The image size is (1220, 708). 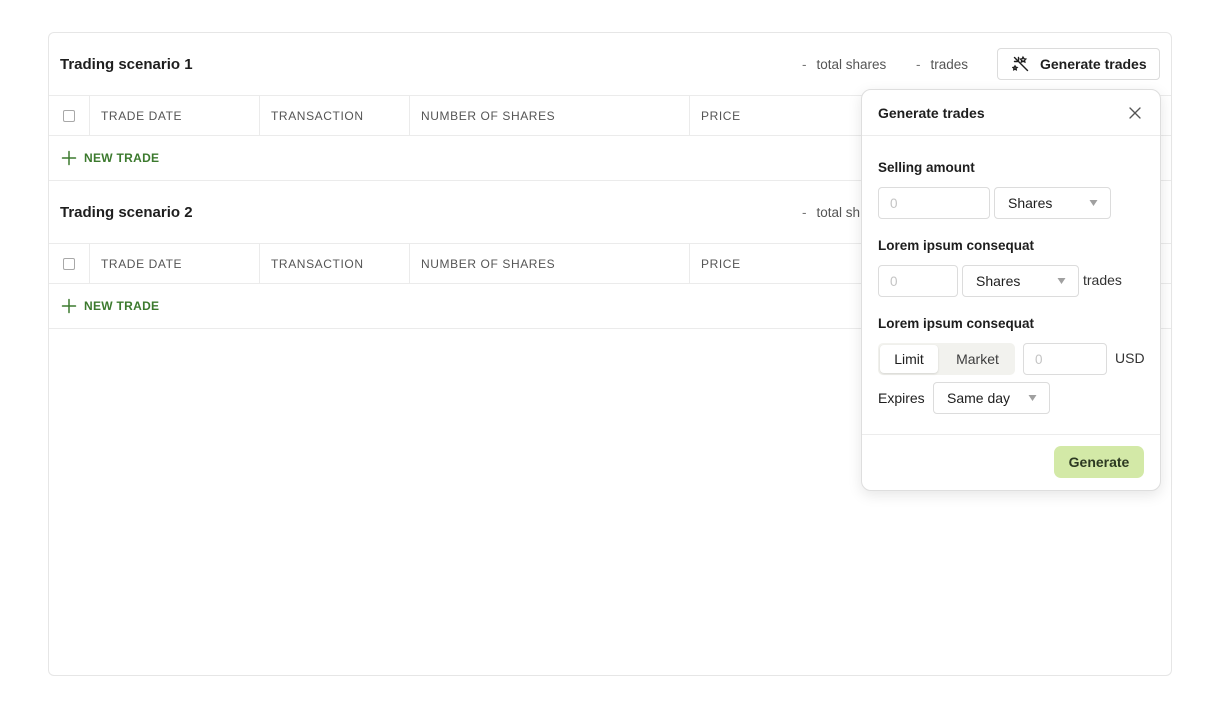 I want to click on generate-button: Generate, so click(x=1099, y=462).